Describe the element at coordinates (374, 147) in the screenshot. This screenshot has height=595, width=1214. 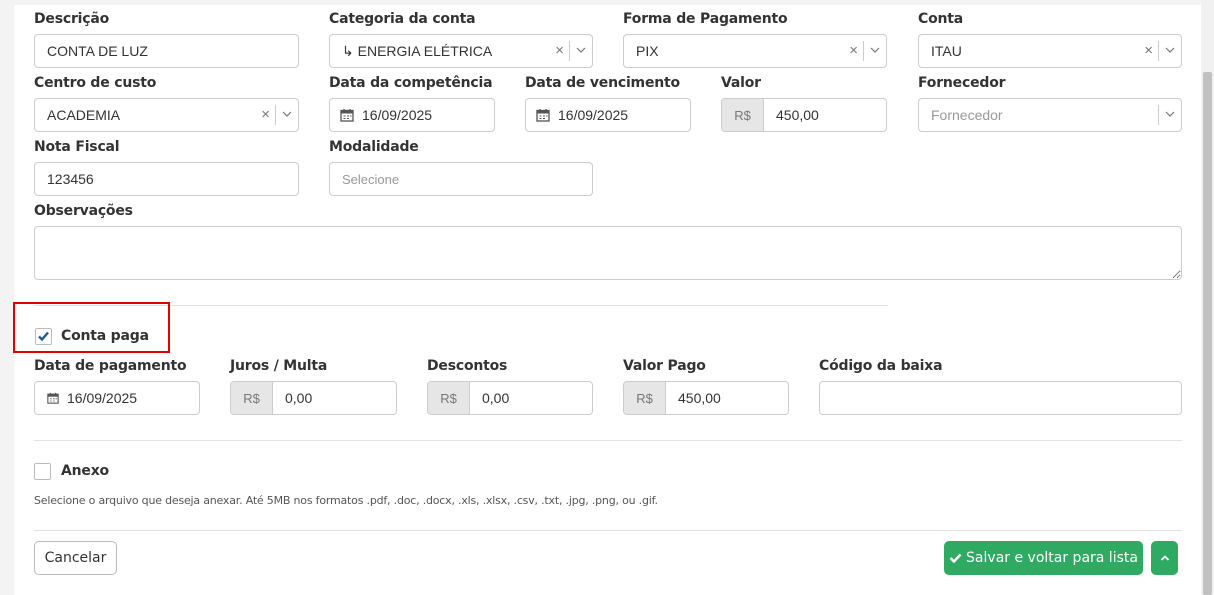
I see `modalidade-label: Modalidade` at that location.